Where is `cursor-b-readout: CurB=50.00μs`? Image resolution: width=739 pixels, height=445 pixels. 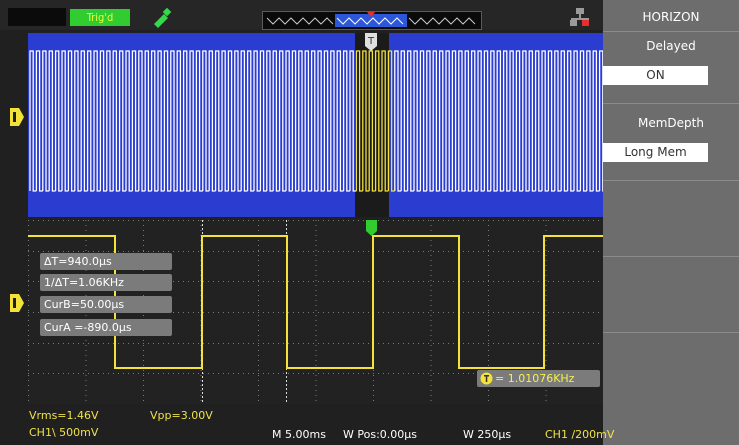 cursor-b-readout: CurB=50.00μs is located at coordinates (106, 304).